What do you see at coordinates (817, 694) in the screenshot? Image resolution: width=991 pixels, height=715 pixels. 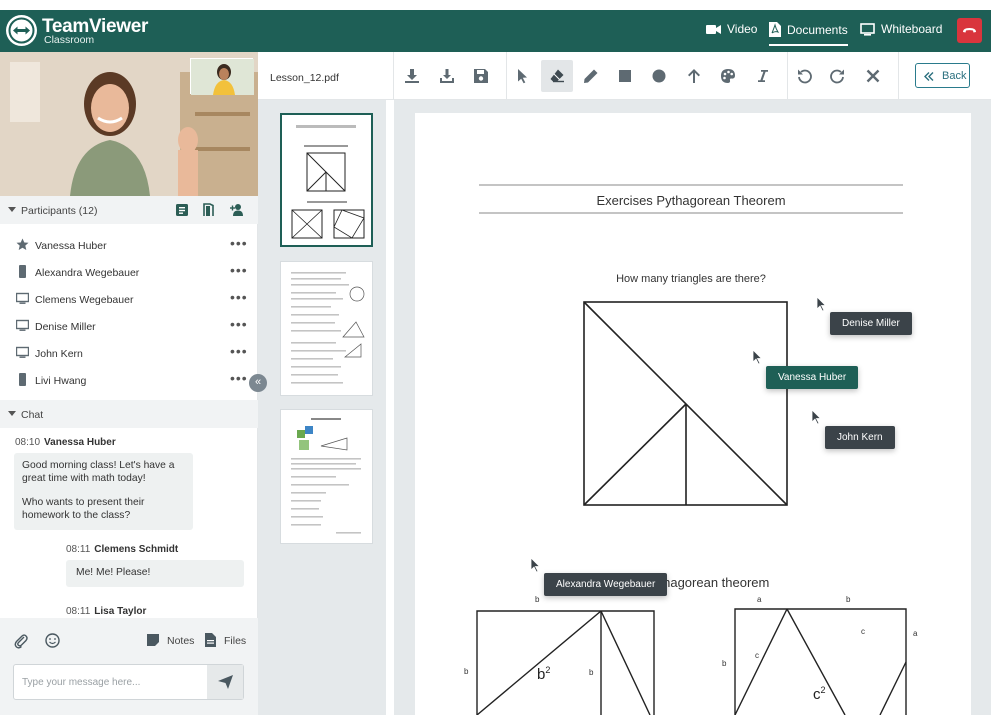 I see `label-c2-base: c` at bounding box center [817, 694].